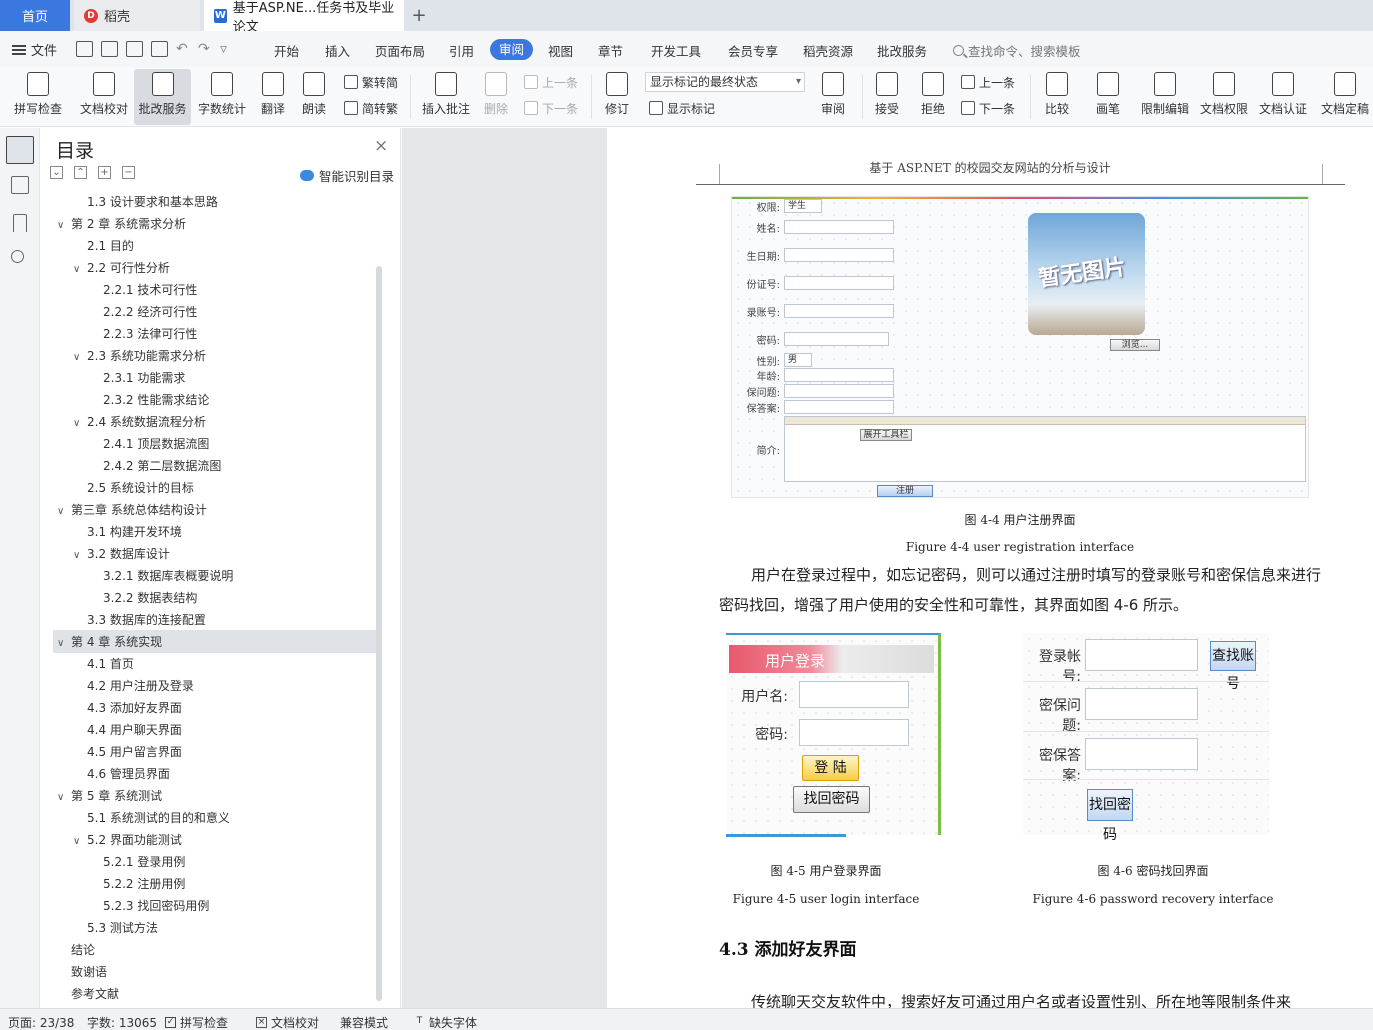 The width and height of the screenshot is (1373, 1030). Describe the element at coordinates (159, 49) in the screenshot. I see `print-preview-icon` at that location.